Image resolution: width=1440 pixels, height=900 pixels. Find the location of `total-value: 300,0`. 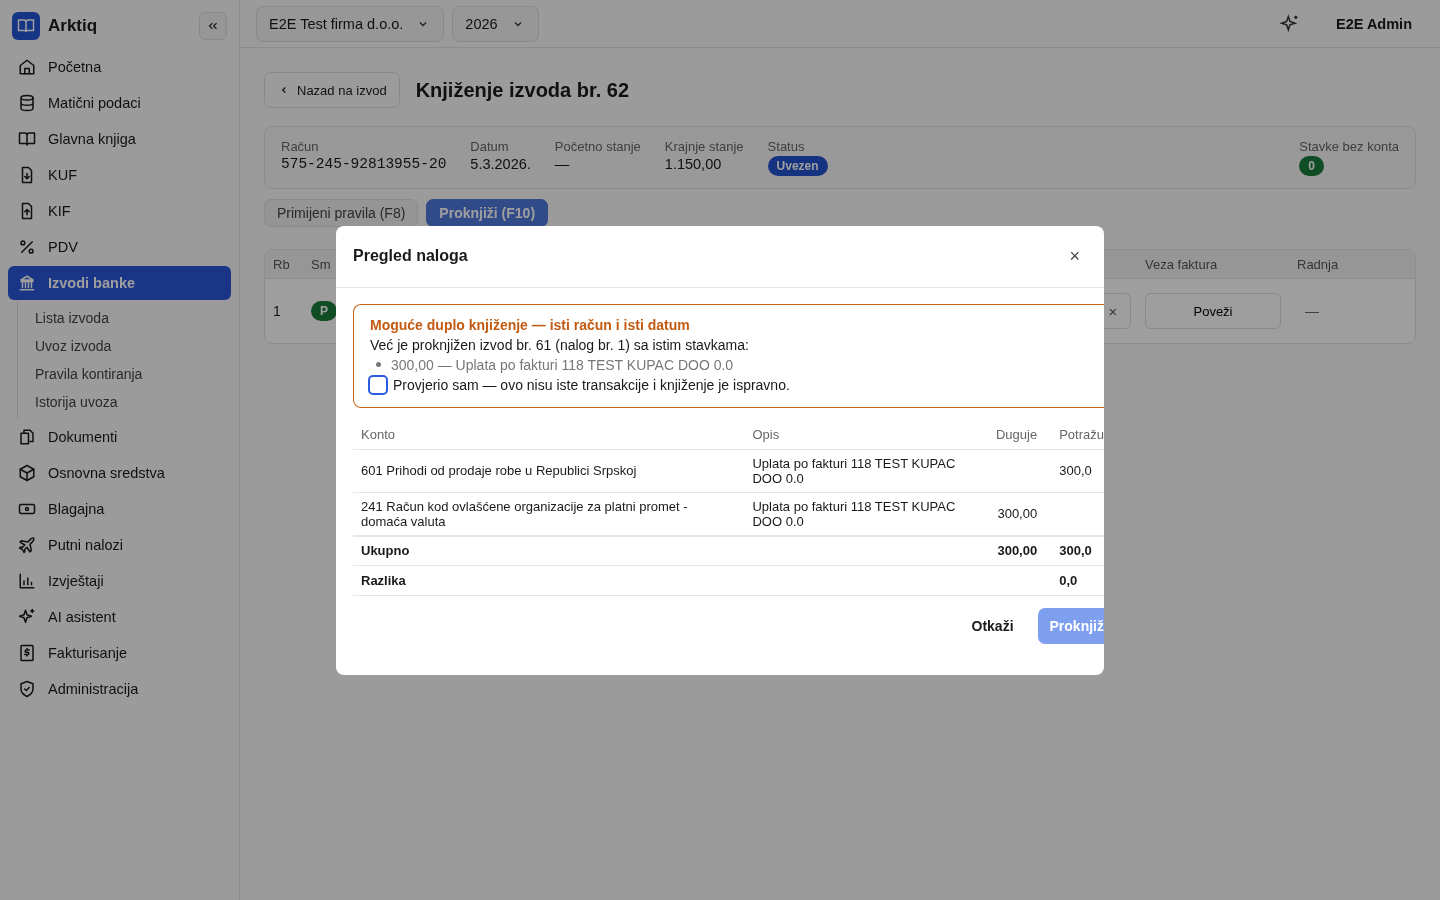

total-value: 300,0 is located at coordinates (1074, 550).